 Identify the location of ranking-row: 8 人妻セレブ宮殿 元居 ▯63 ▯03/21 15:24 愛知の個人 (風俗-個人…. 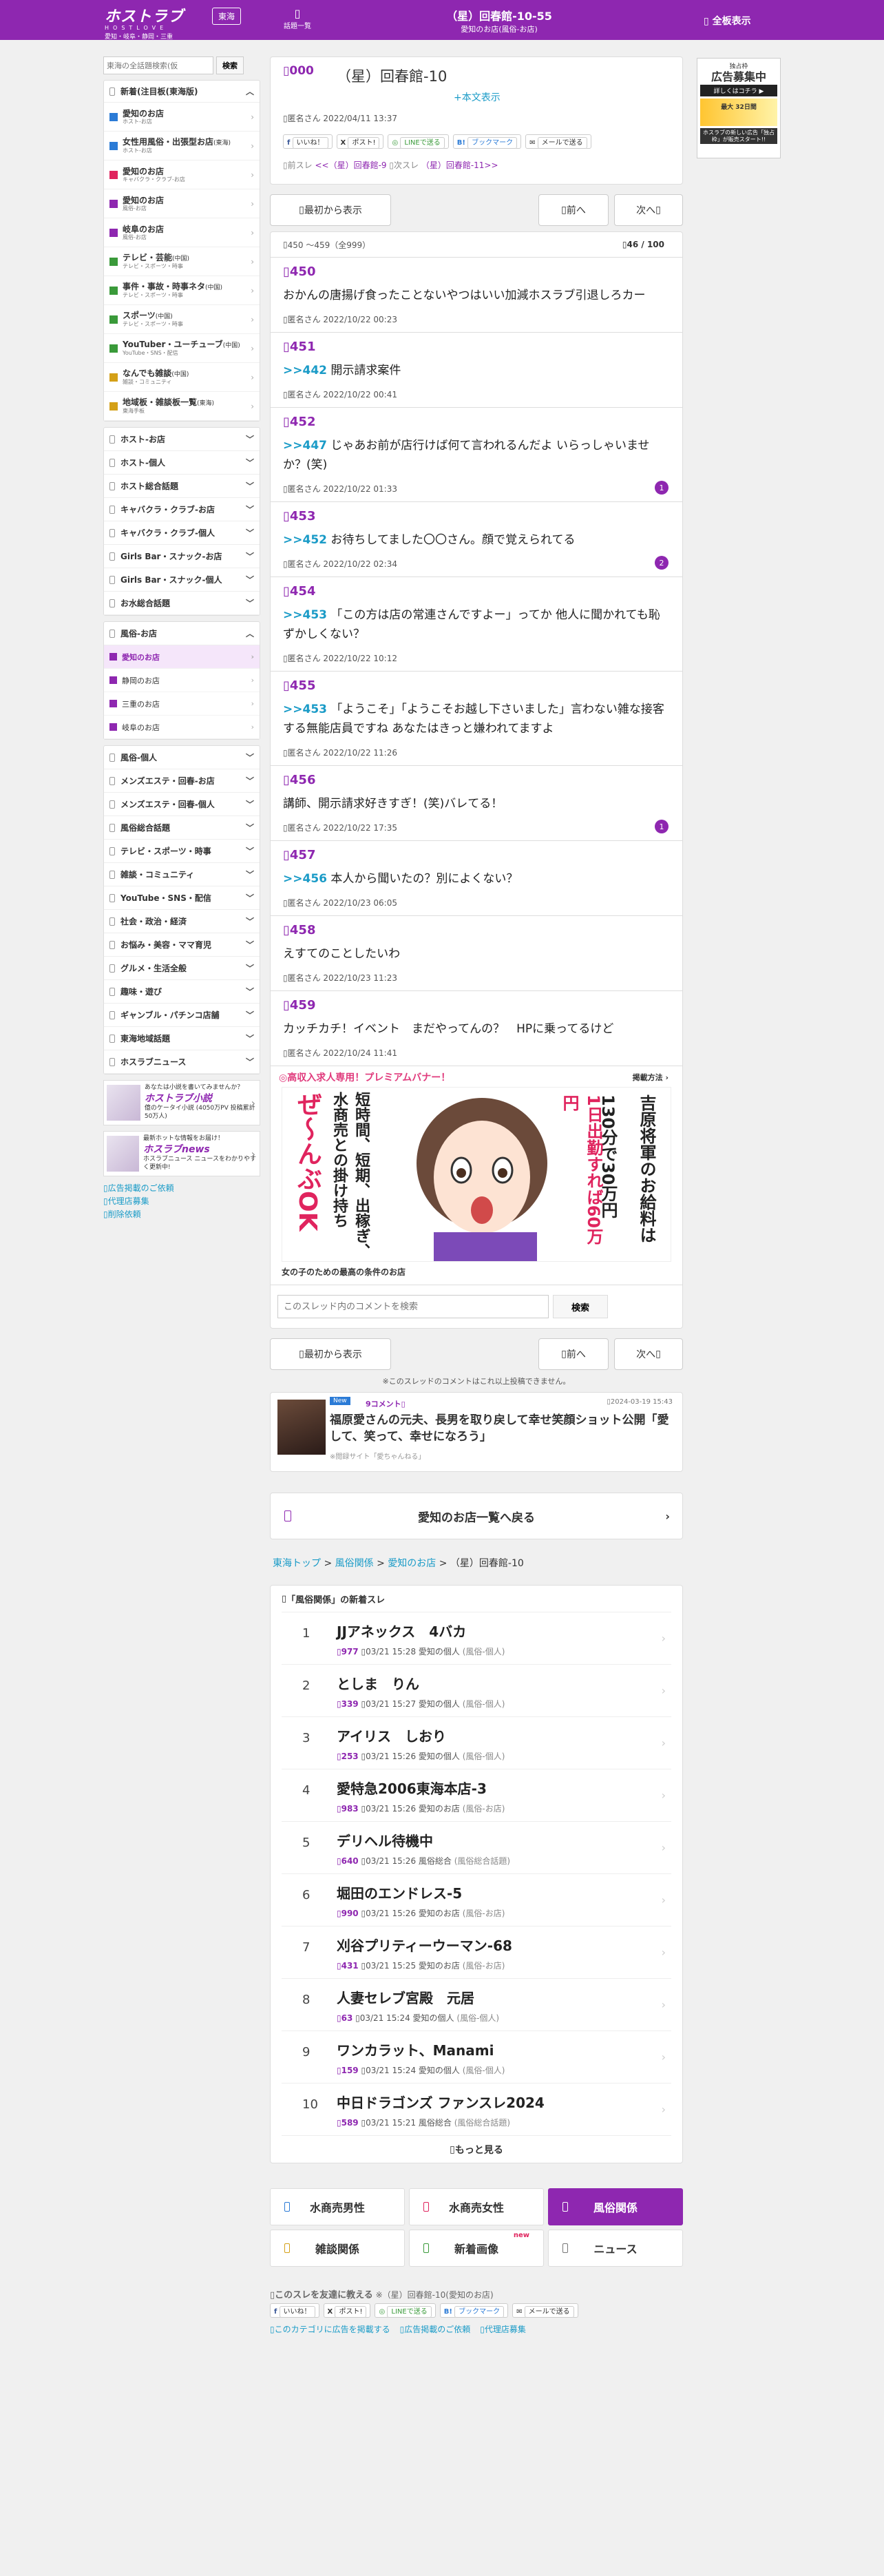
(476, 2004).